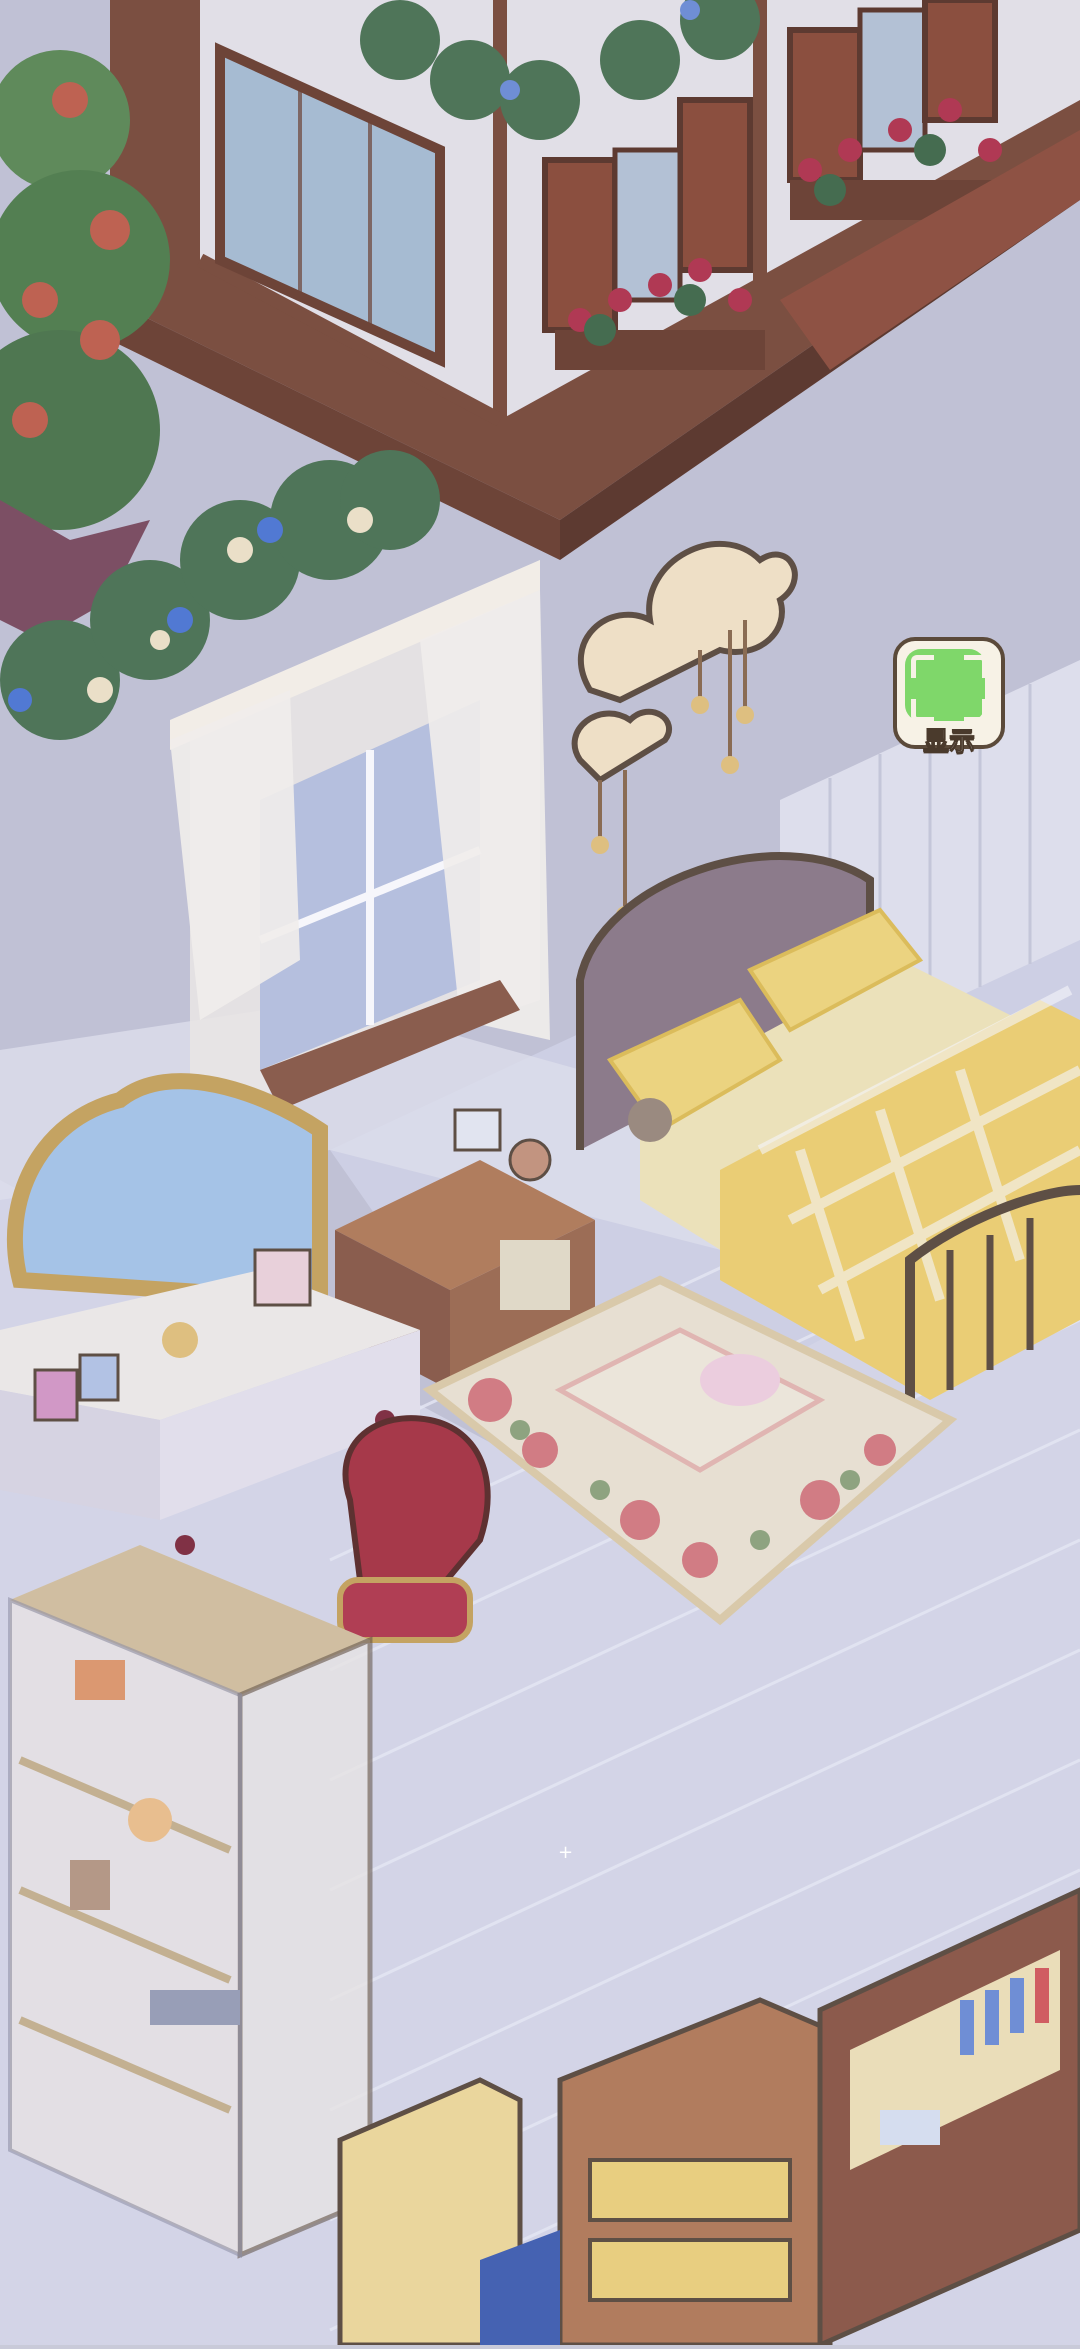 Image resolution: width=1080 pixels, height=2349 pixels. Describe the element at coordinates (922, 710) in the screenshot. I see `corner-bottom-left` at that location.